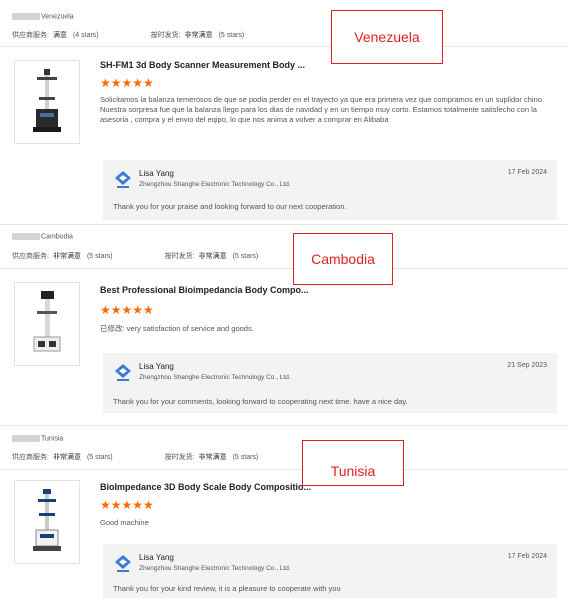 The height and width of the screenshot is (602, 568). Describe the element at coordinates (128, 35) in the screenshot. I see `rating-summary: 供应商服务: 满意 (4 stars) 按时发货: 非常满意 (5 stars)` at that location.